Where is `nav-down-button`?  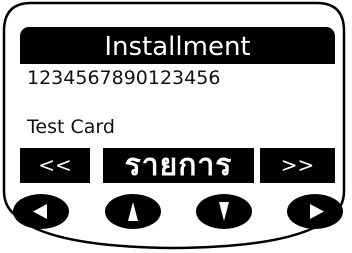 nav-down-button is located at coordinates (224, 211).